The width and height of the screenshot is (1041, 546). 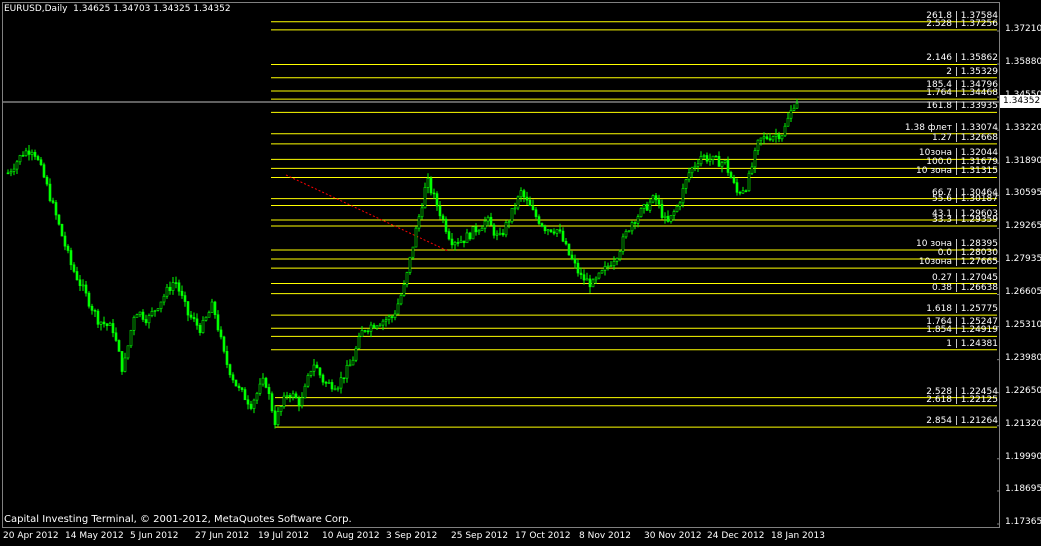 I want to click on price-axis-label: 1.21320, so click(x=1023, y=423).